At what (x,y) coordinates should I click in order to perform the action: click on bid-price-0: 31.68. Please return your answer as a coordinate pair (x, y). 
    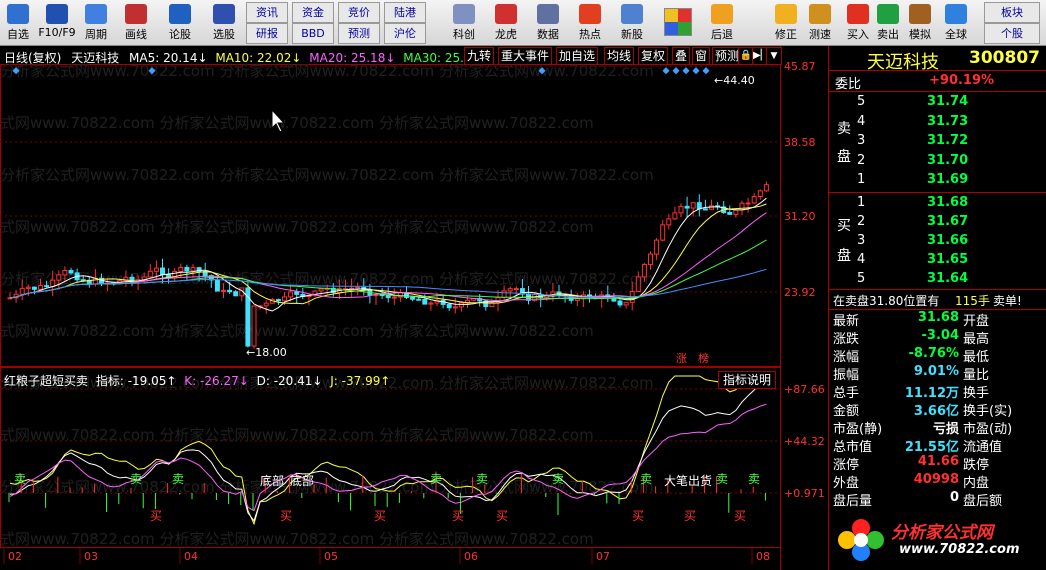
    Looking at the image, I should click on (947, 202).